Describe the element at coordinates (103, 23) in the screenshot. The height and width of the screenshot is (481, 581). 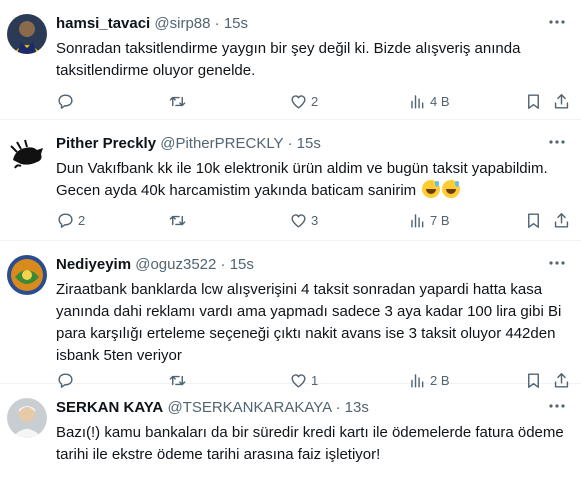
I see `display-name: hamsi_tavaci` at that location.